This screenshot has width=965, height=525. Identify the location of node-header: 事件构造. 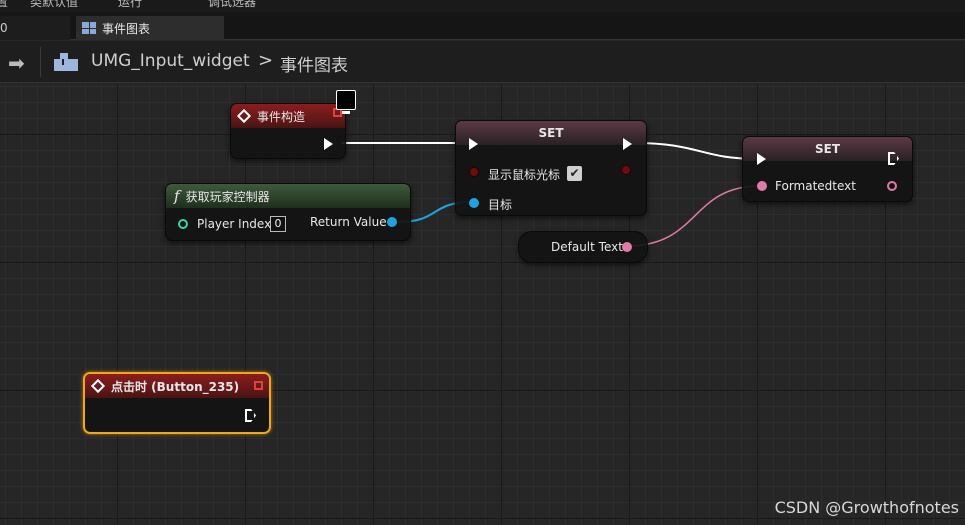
(288, 116).